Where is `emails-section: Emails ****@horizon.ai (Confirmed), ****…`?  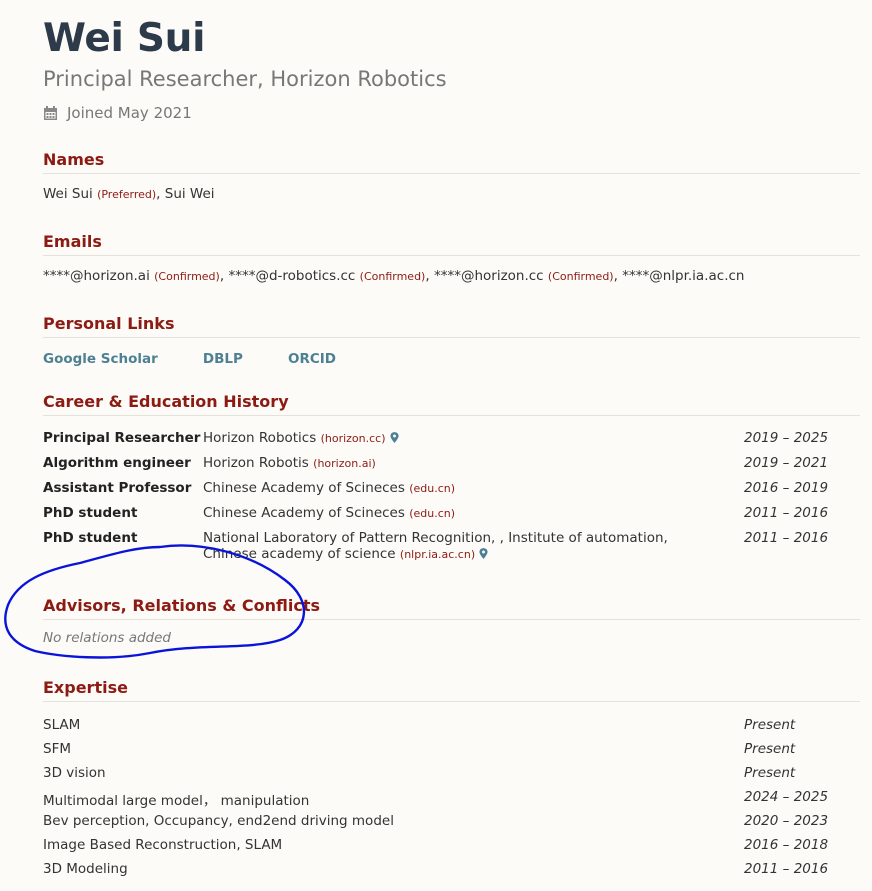 emails-section: Emails ****@horizon.ai (Confirmed), ****… is located at coordinates (451, 258).